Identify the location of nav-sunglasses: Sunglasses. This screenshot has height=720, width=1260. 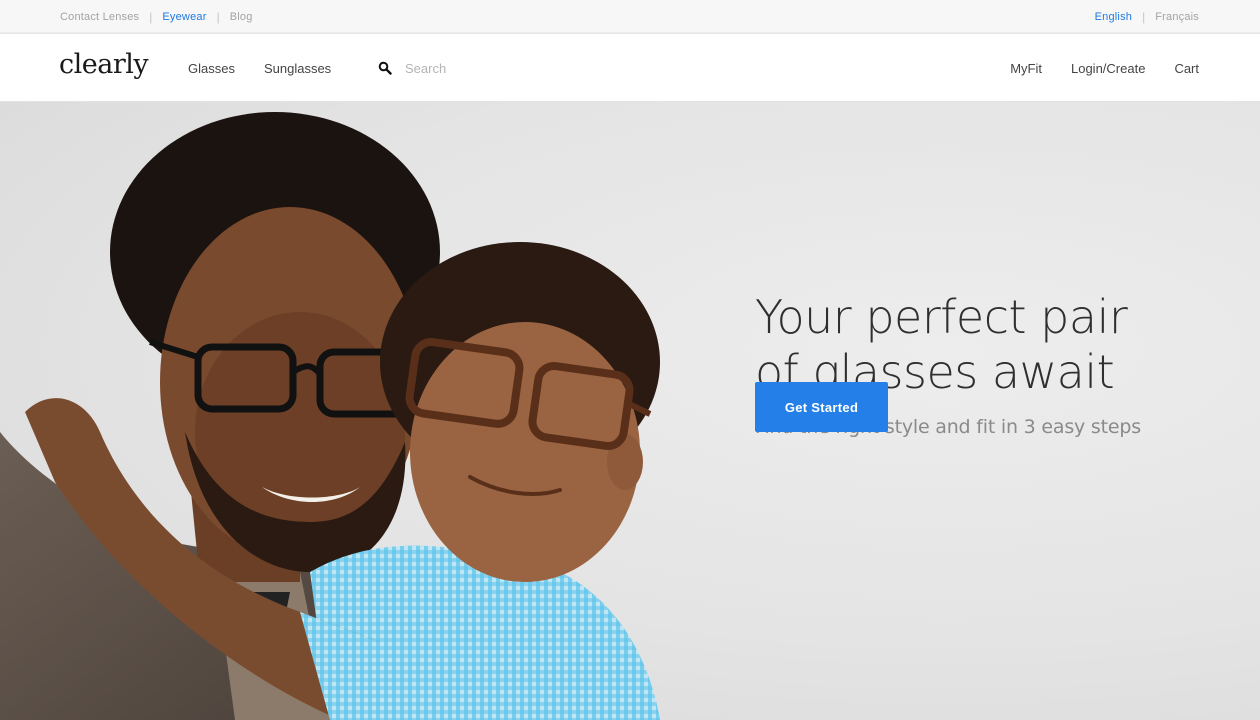
(297, 68).